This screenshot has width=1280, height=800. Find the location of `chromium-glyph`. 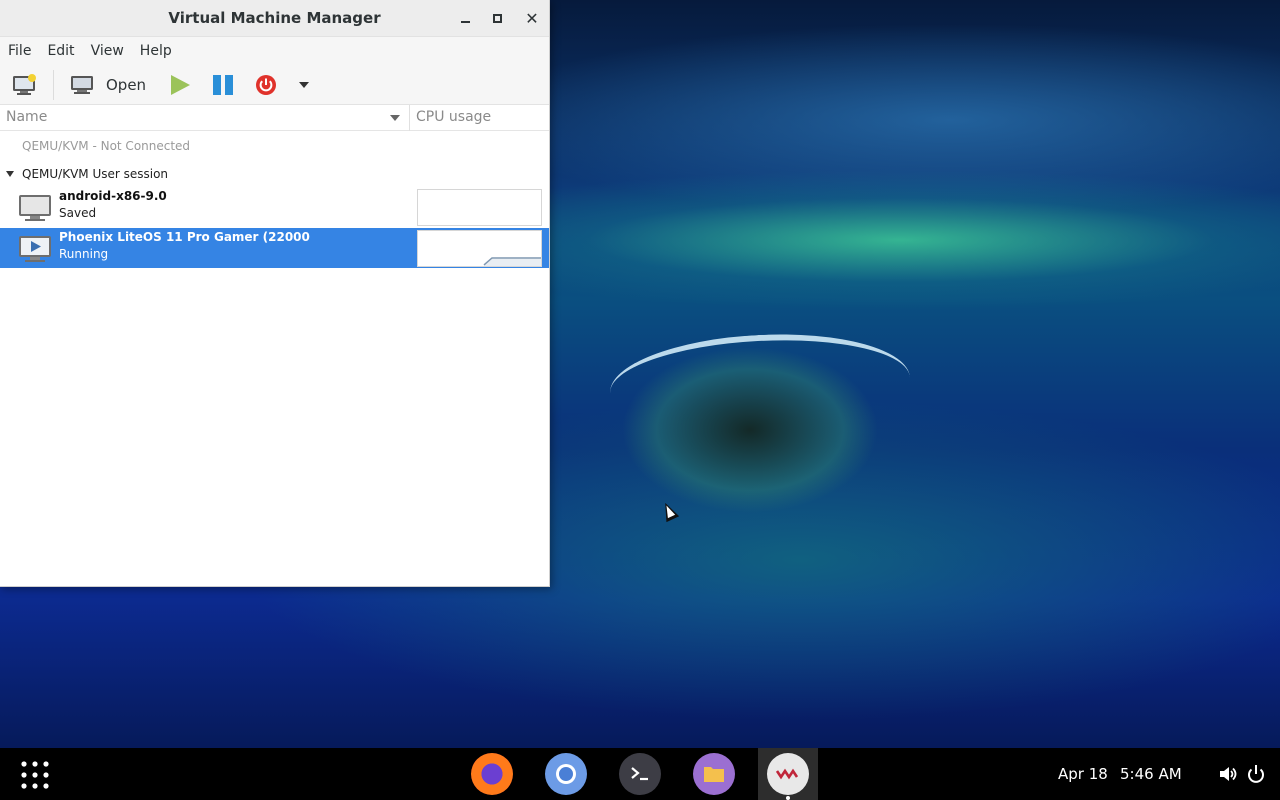

chromium-glyph is located at coordinates (566, 774).